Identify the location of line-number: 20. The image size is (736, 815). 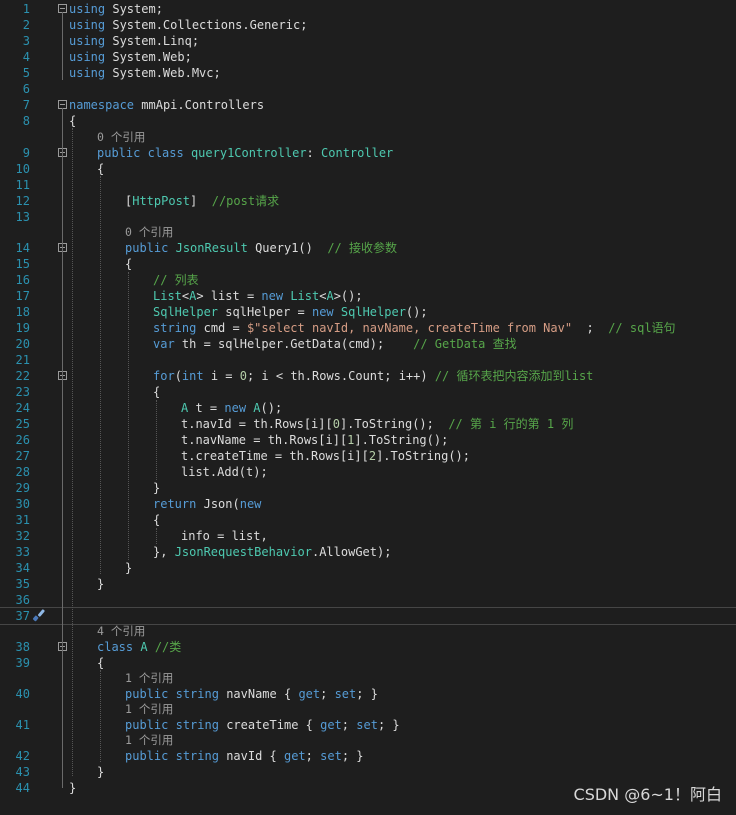
(22, 344).